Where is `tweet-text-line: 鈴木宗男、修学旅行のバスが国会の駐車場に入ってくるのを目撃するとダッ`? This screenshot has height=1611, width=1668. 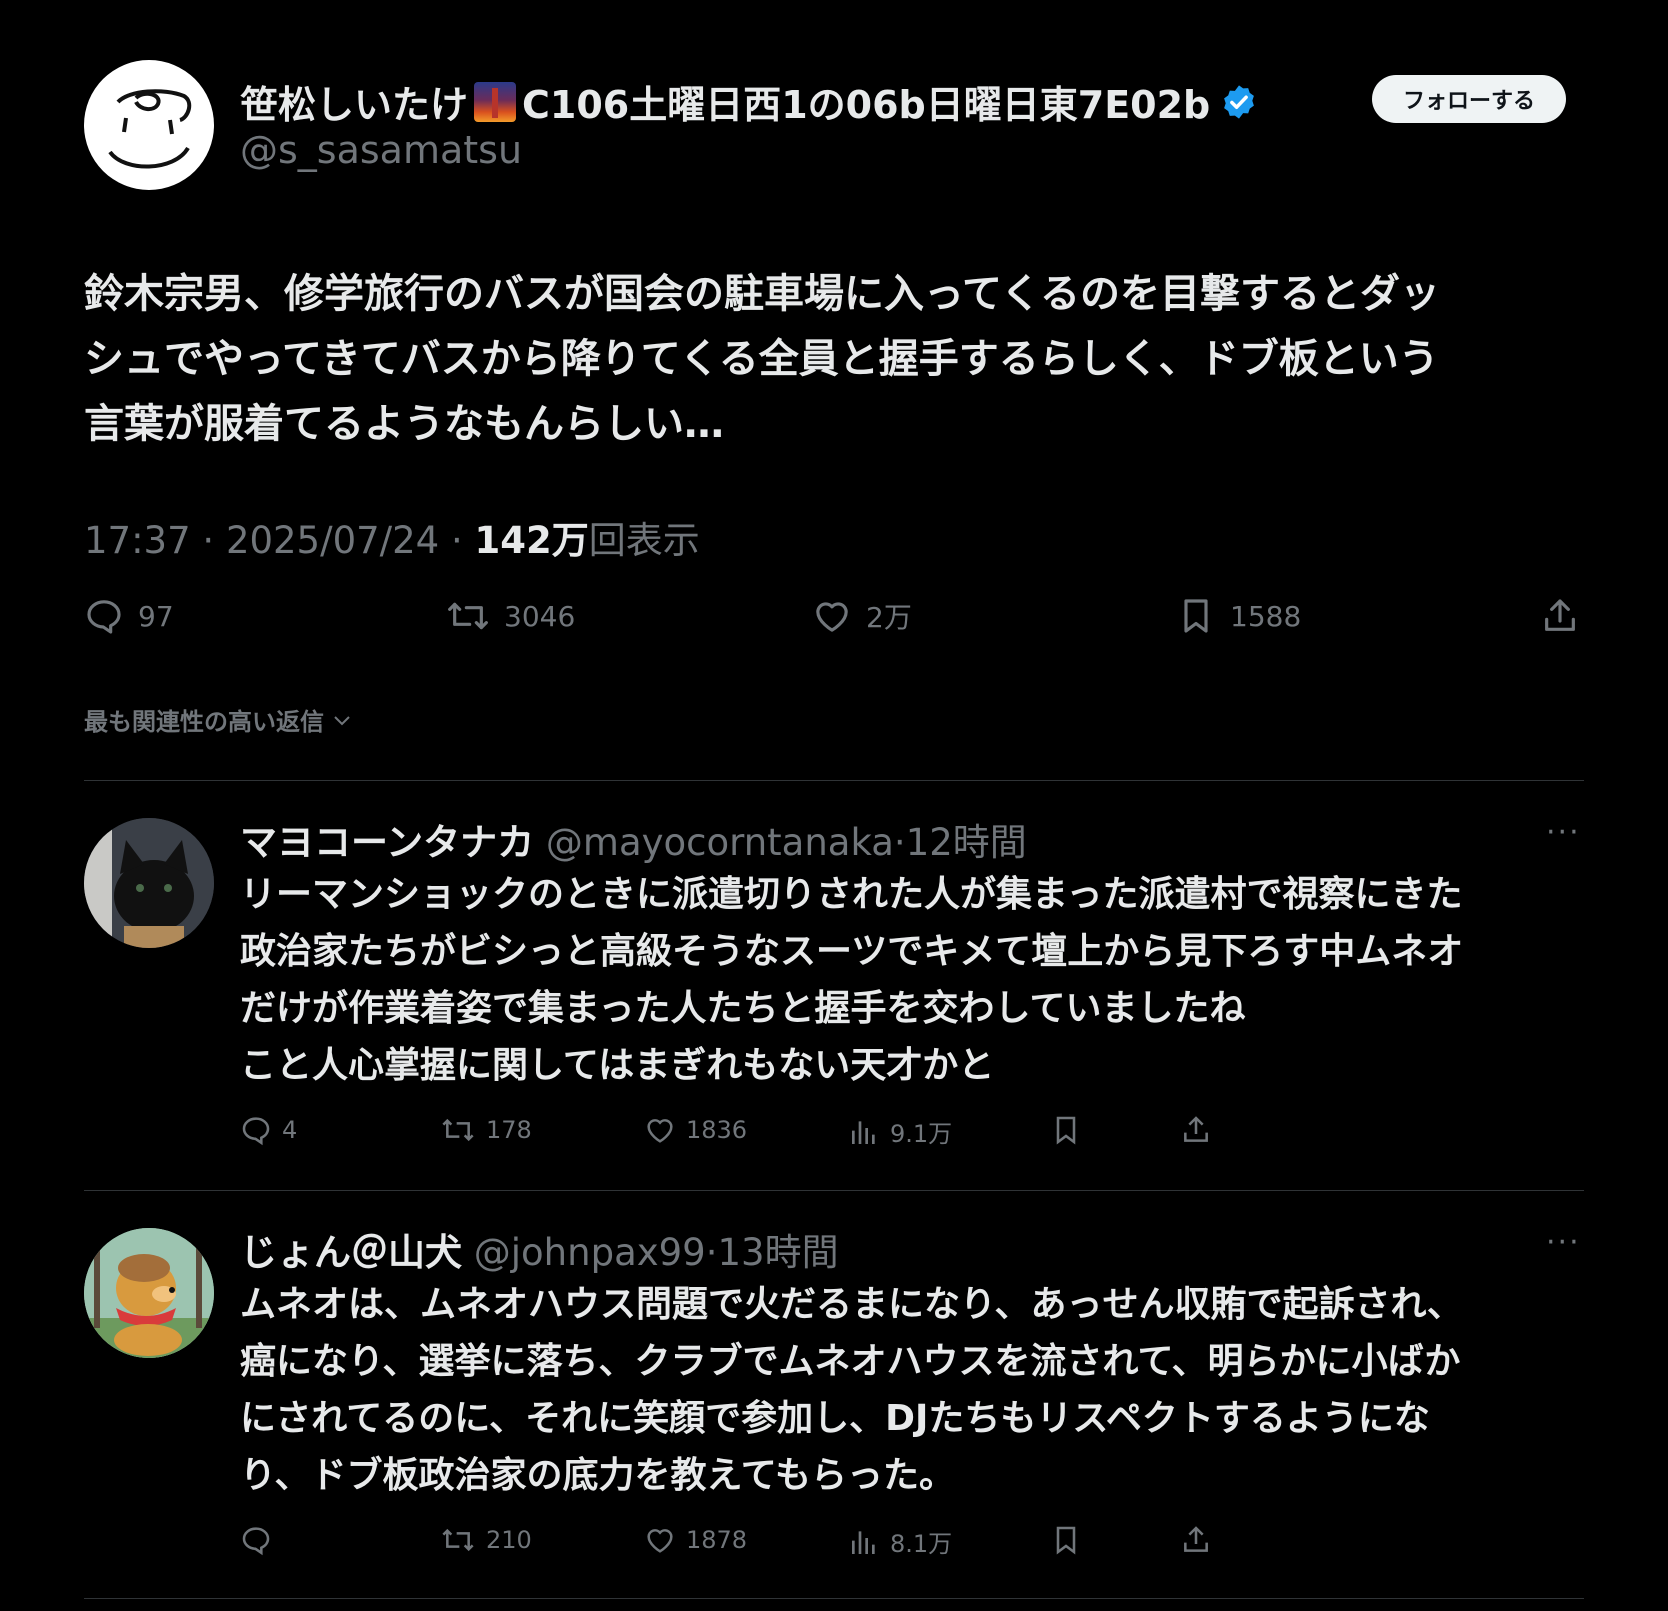 tweet-text-line: 鈴木宗男、修学旅行のバスが国会の駐車場に入ってくるのを目撃するとダッ is located at coordinates (762, 294).